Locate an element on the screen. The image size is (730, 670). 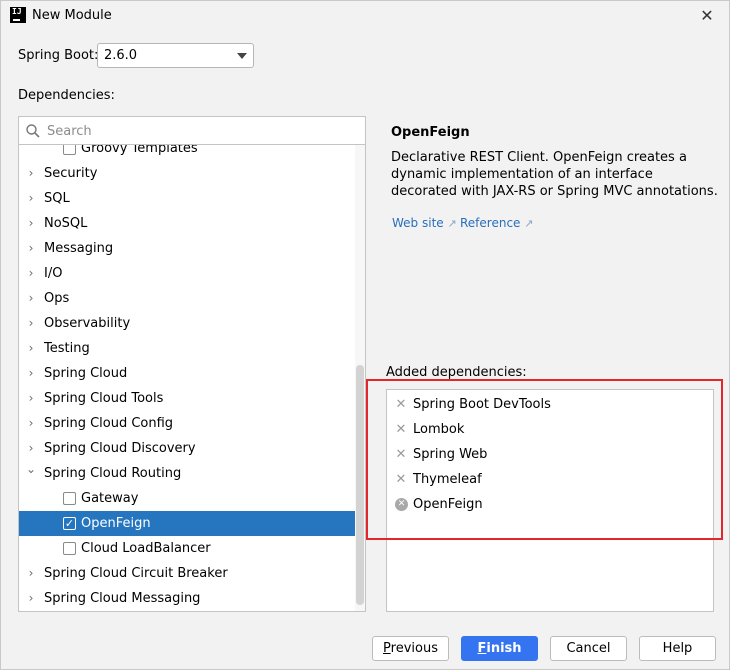
tree-row-label: Ops is located at coordinates (57, 298).